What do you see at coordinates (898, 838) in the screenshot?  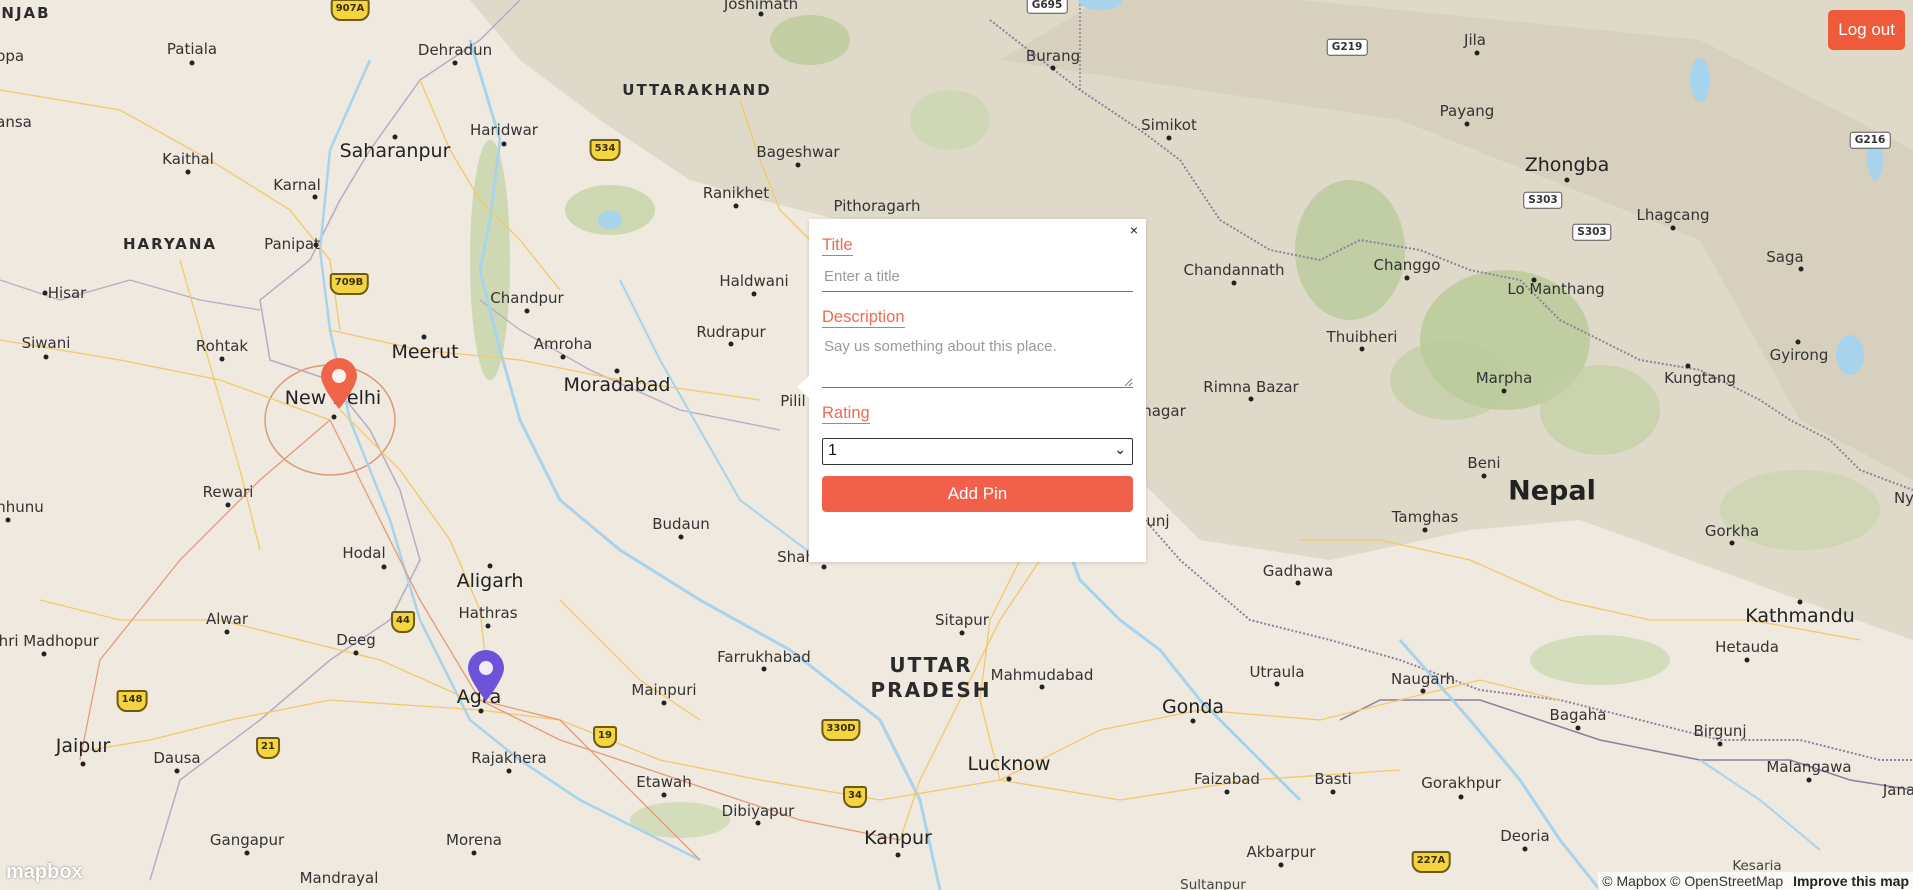 I see `place-kanpur: Kanpur` at bounding box center [898, 838].